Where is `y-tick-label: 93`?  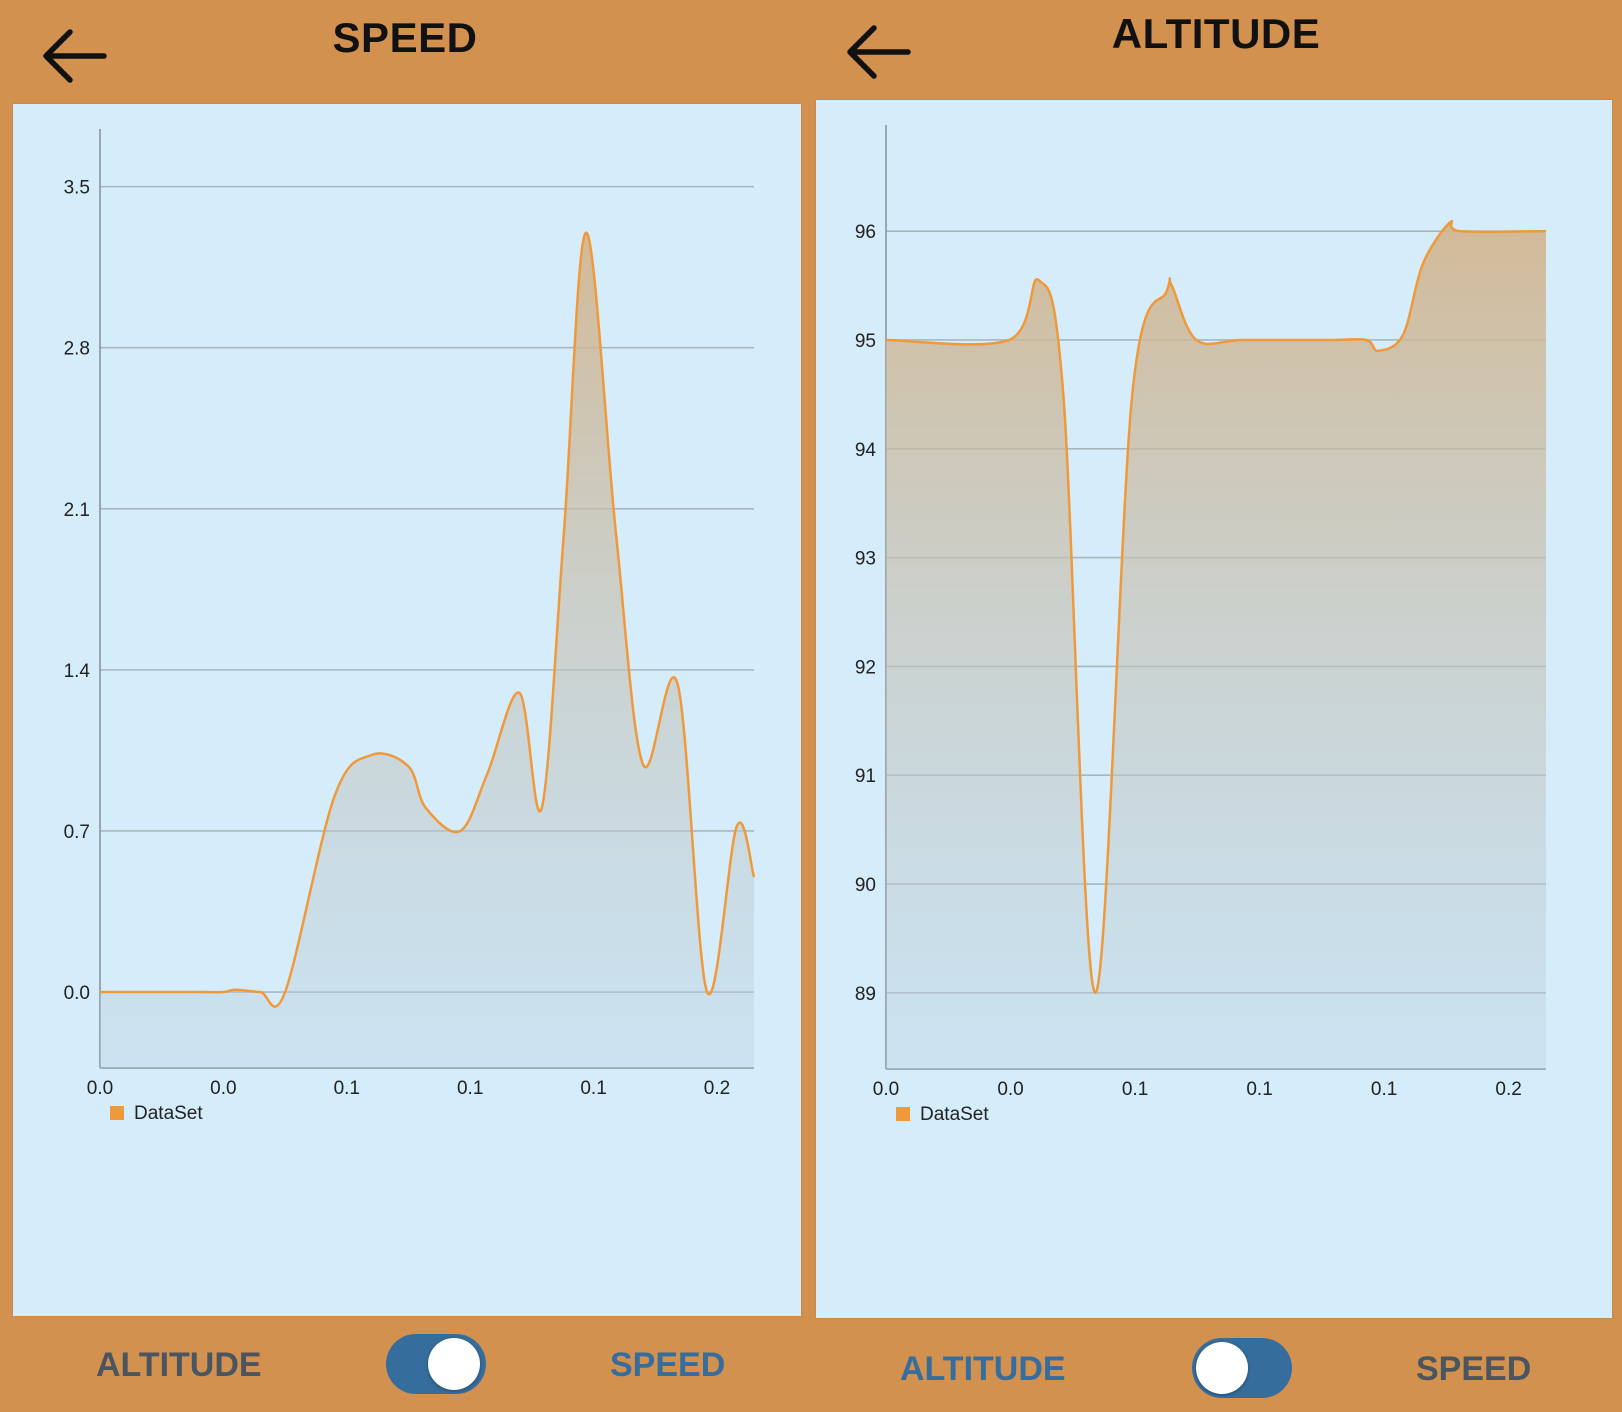
y-tick-label: 93 is located at coordinates (865, 559).